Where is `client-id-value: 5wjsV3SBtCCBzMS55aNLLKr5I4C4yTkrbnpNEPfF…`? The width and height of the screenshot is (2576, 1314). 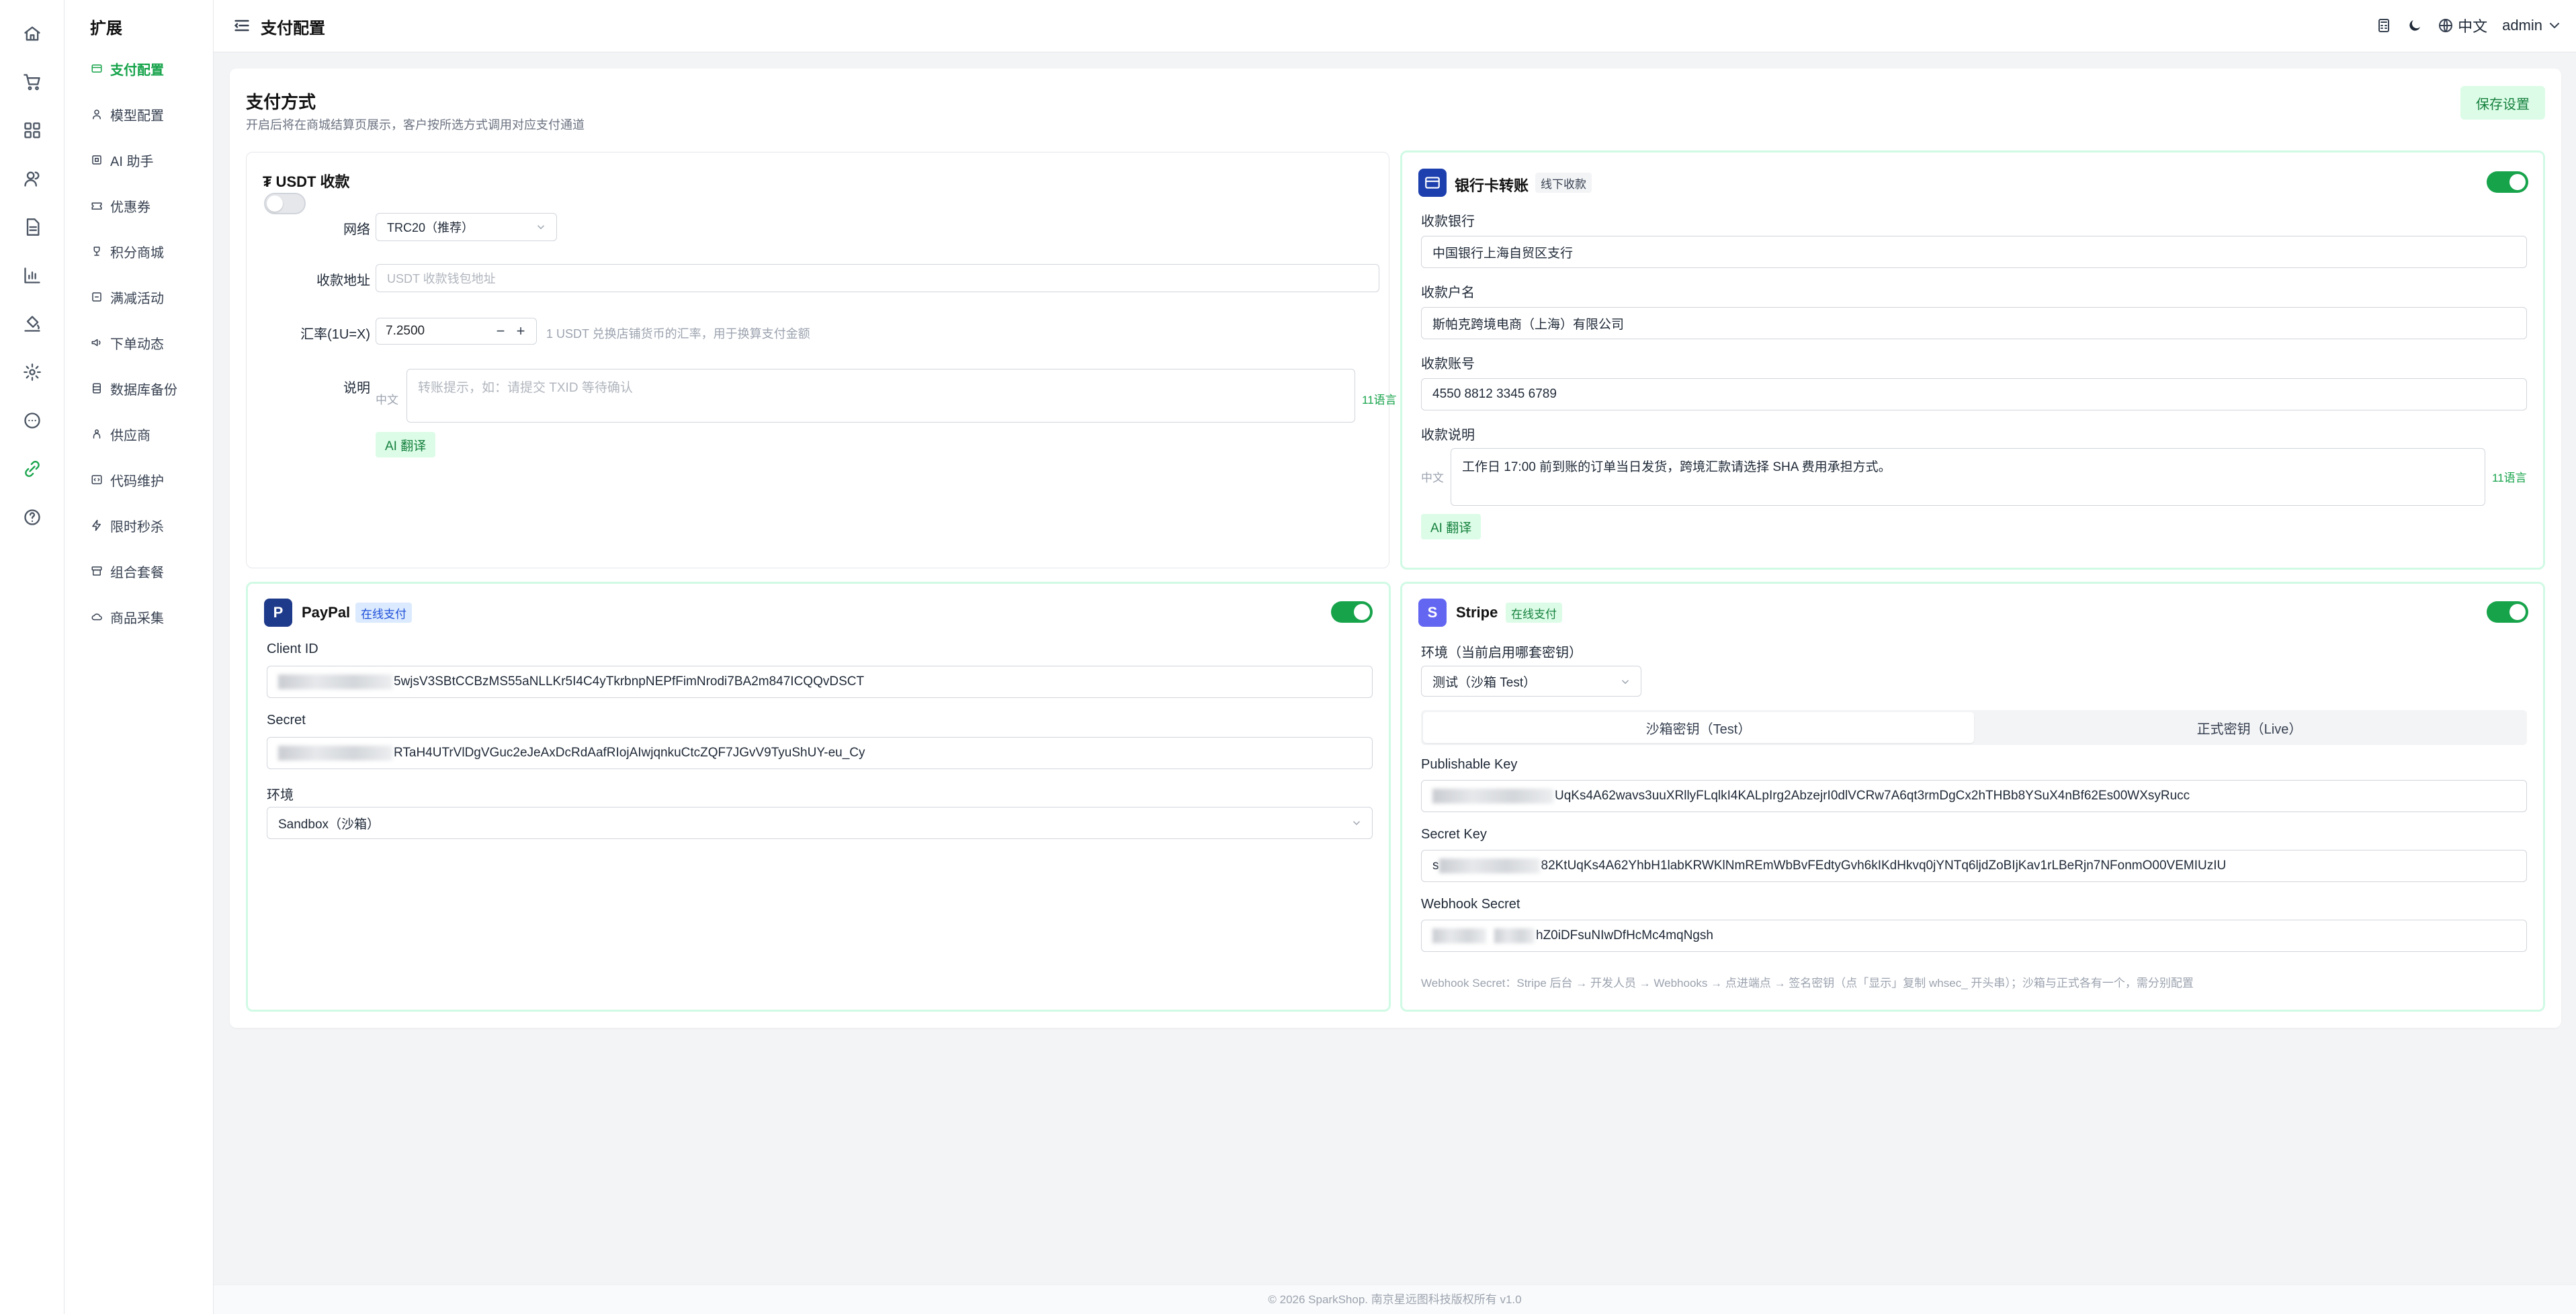 client-id-value: 5wjsV3SBtCCBzMS55aNLLKr5I4C4yTkrbnpNEPfF… is located at coordinates (629, 681).